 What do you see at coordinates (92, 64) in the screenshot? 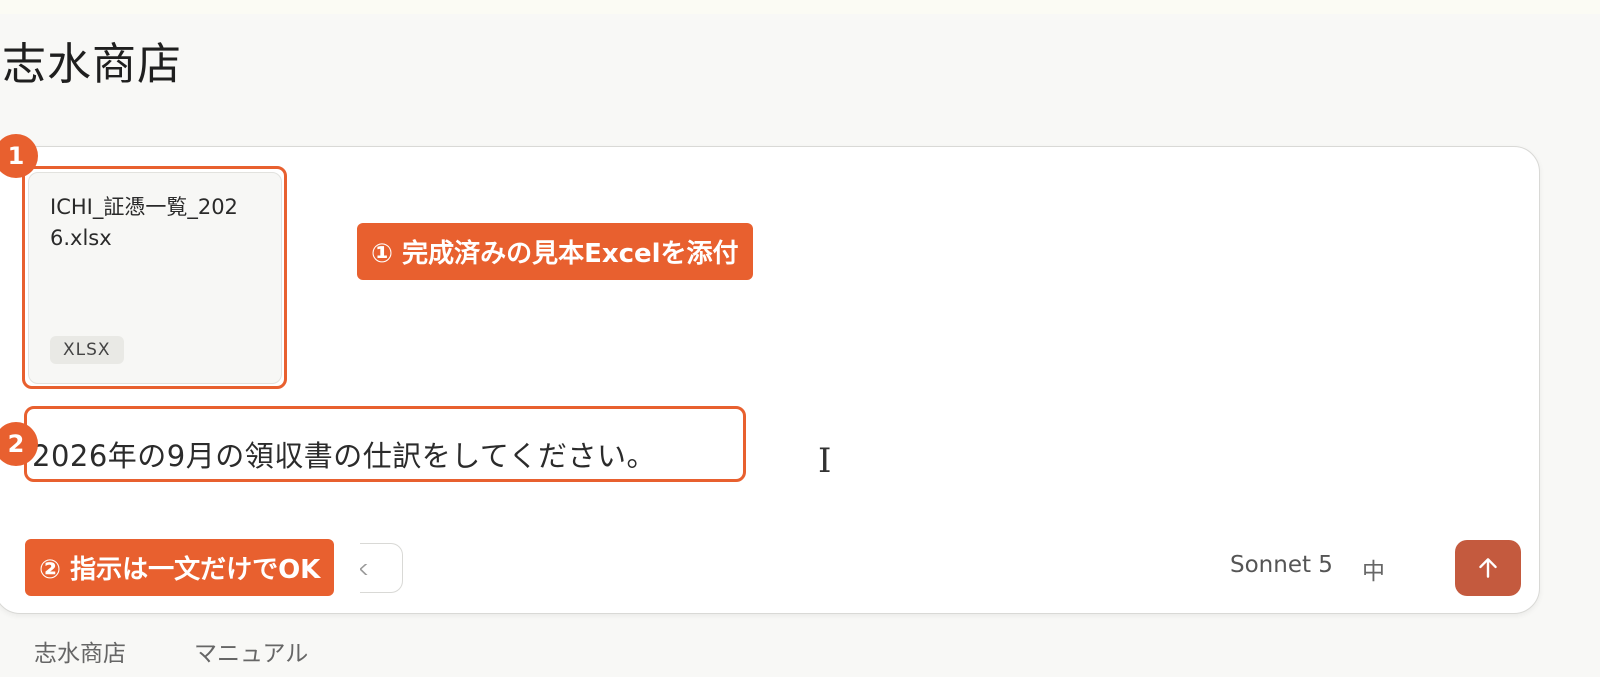
I see `page-title: 志水商店` at bounding box center [92, 64].